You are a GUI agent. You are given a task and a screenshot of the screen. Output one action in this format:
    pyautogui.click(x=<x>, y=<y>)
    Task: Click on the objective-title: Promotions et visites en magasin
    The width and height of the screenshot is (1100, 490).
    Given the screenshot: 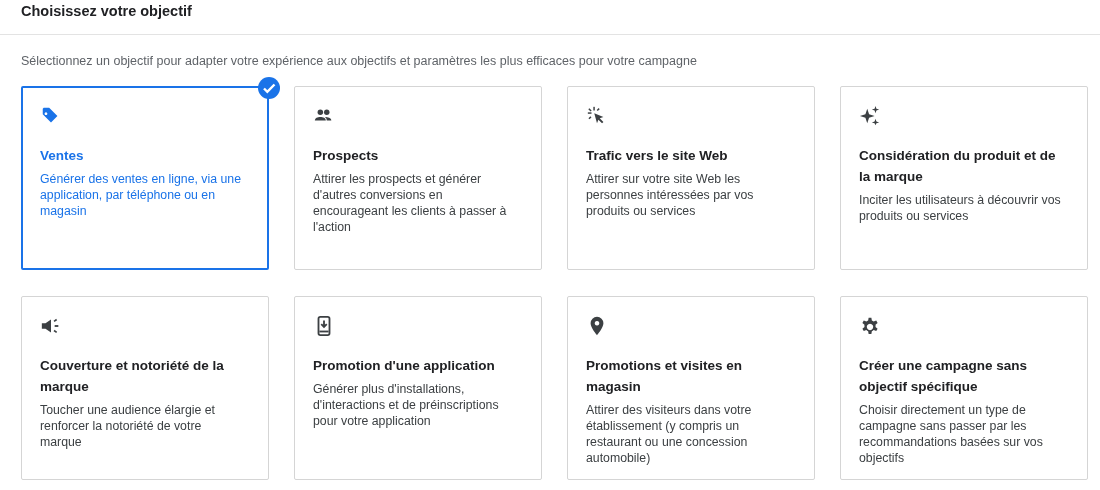 What is the action you would take?
    pyautogui.click(x=665, y=376)
    